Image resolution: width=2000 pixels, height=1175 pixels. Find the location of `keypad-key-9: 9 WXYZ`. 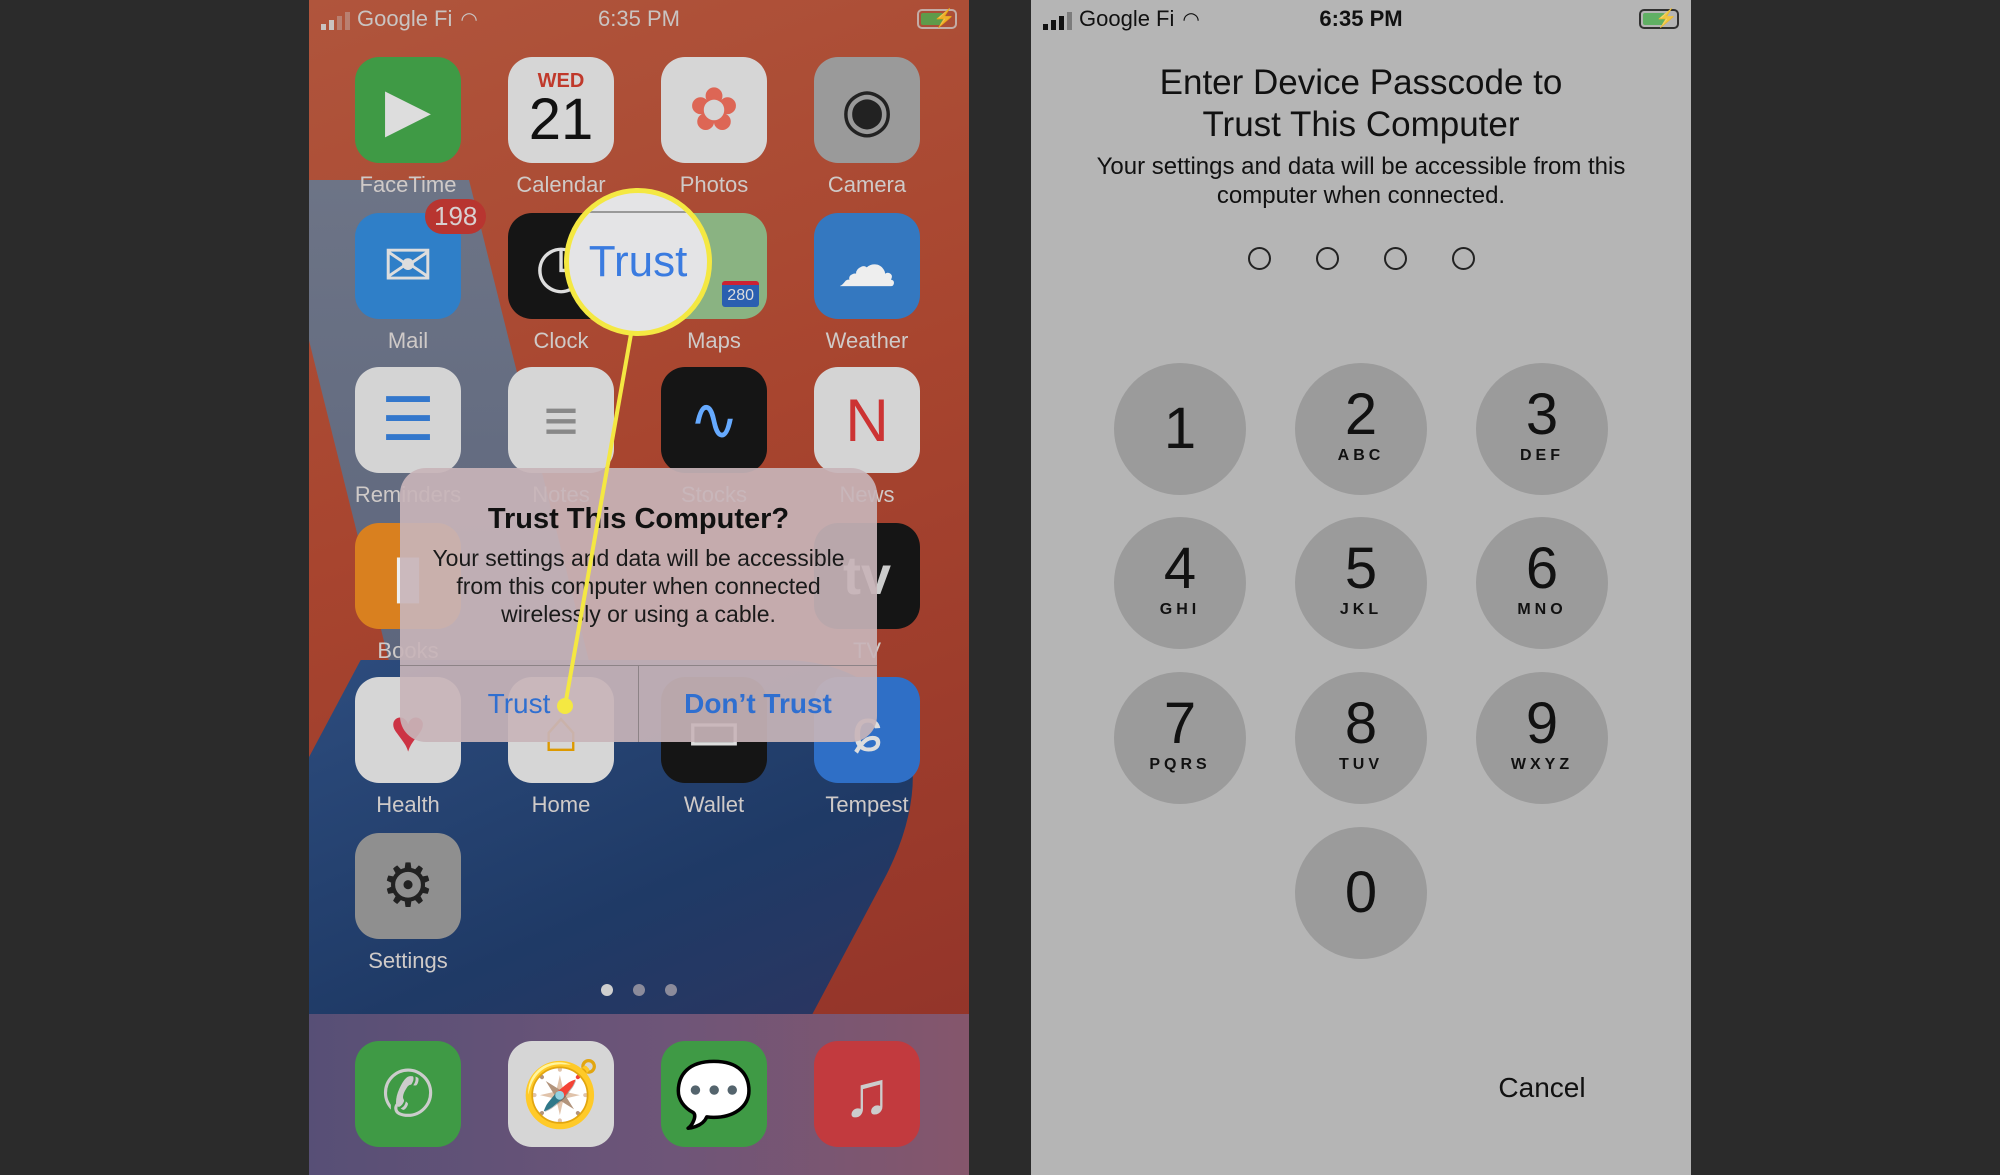

keypad-key-9: 9 WXYZ is located at coordinates (1542, 738).